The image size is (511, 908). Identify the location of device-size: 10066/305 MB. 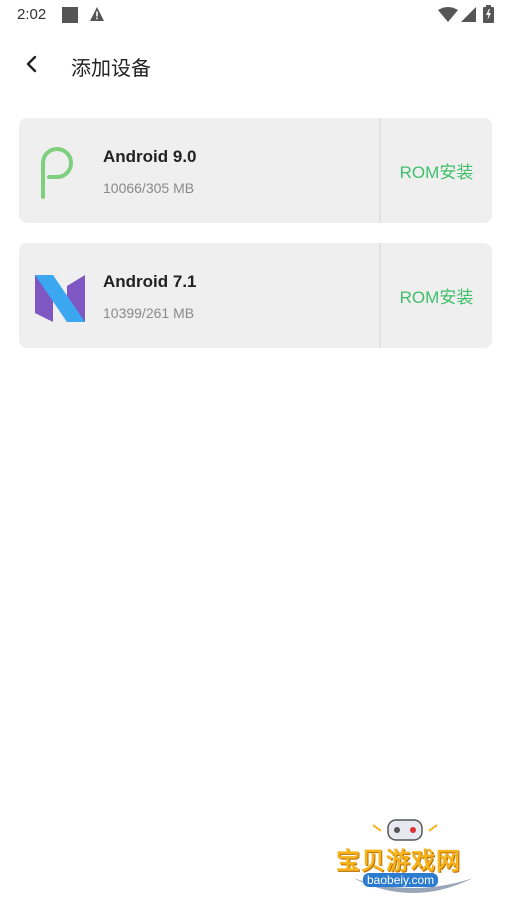
(149, 188).